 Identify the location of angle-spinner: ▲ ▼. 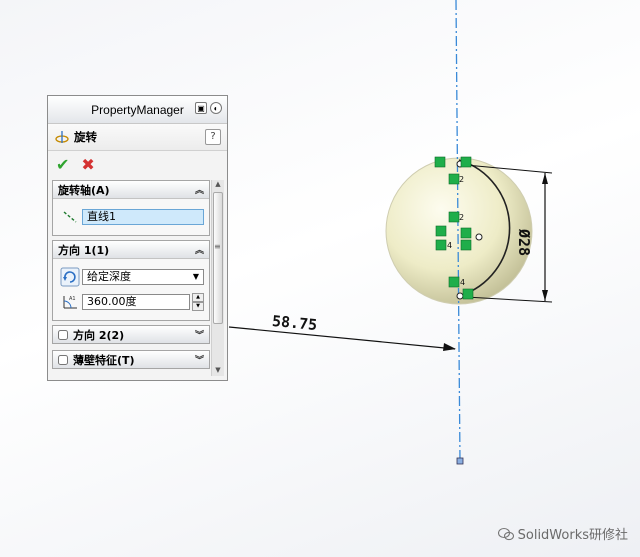
(198, 302).